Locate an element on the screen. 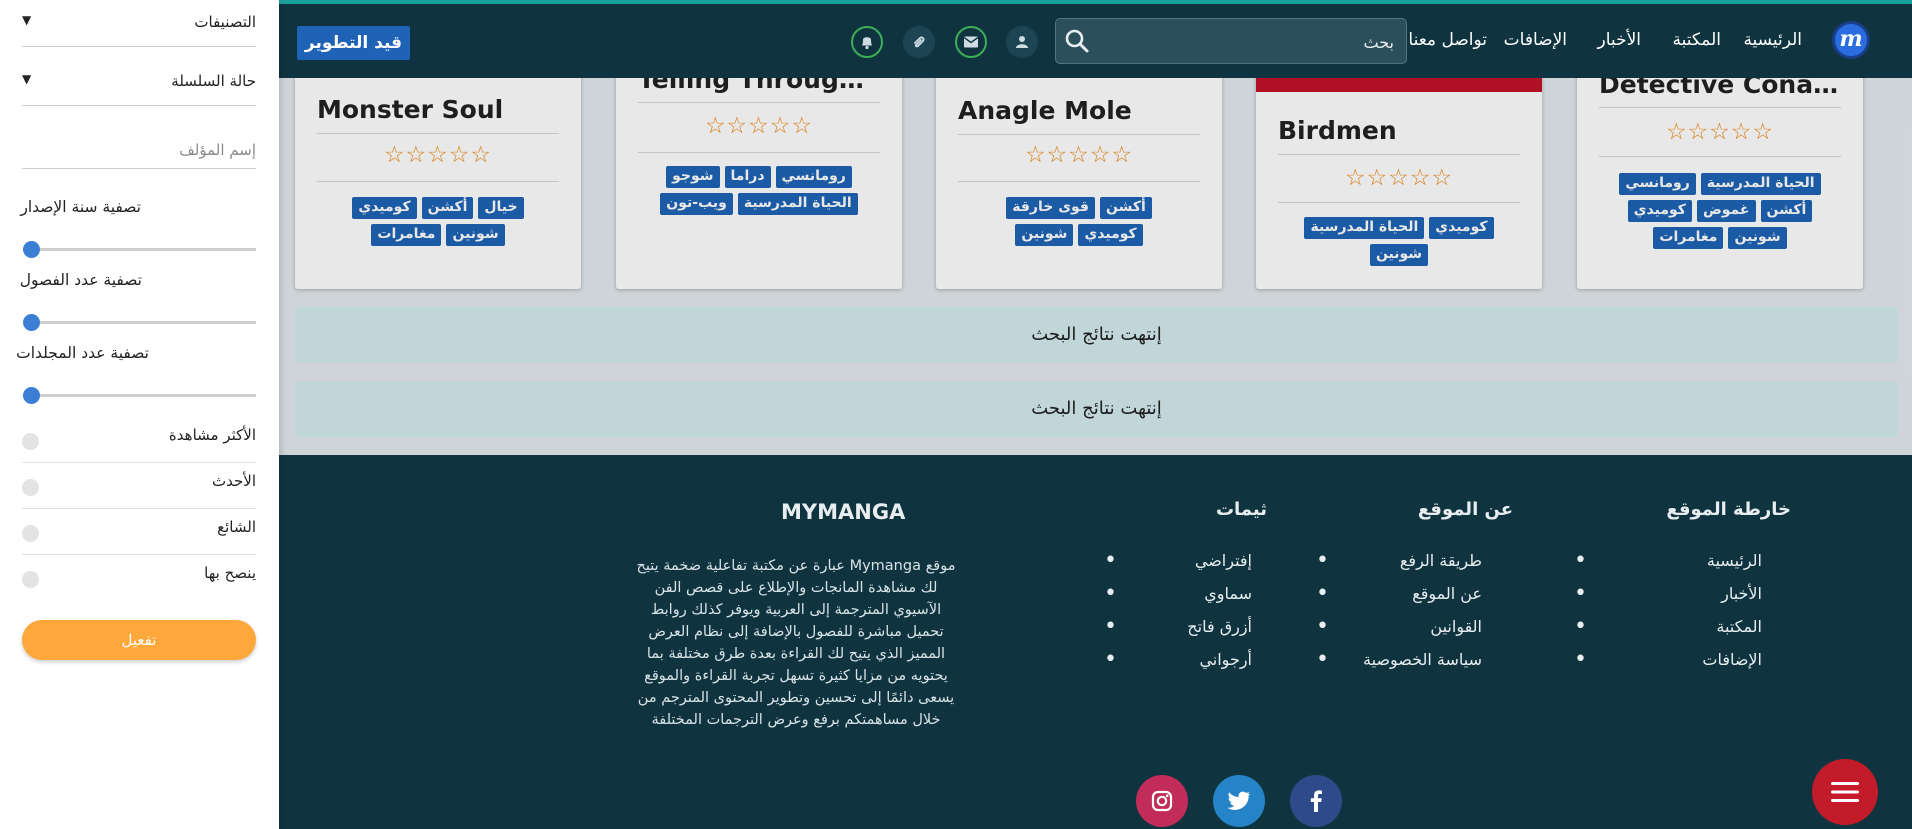 The width and height of the screenshot is (1912, 829). nav-home: الرئيسية is located at coordinates (1772, 40).